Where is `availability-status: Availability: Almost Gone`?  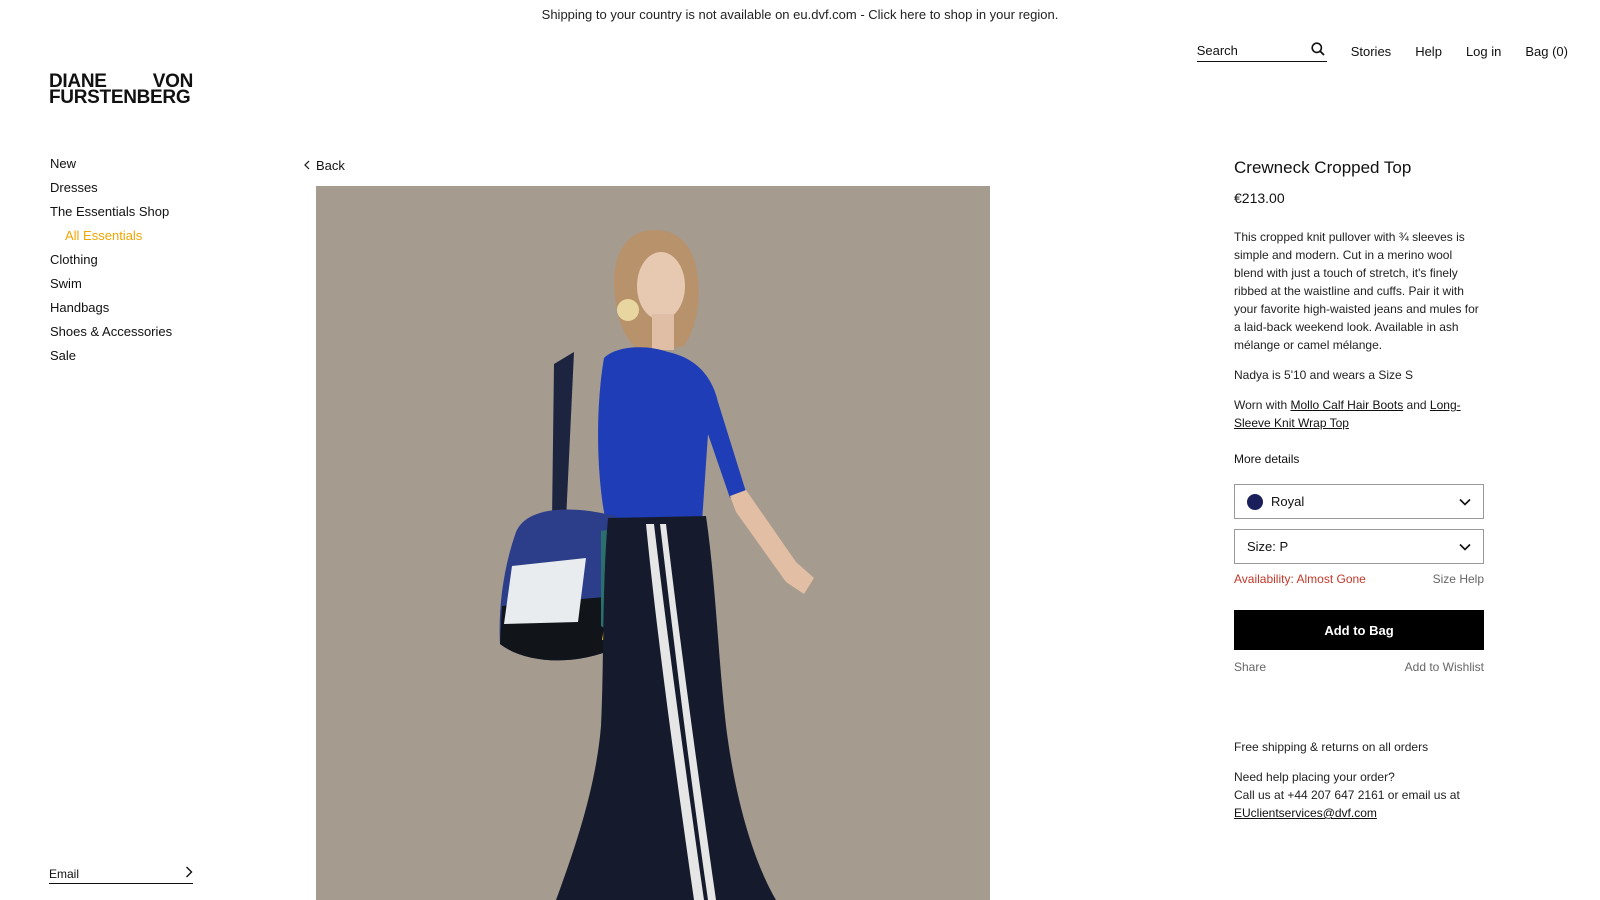
availability-status: Availability: Almost Gone is located at coordinates (1300, 579).